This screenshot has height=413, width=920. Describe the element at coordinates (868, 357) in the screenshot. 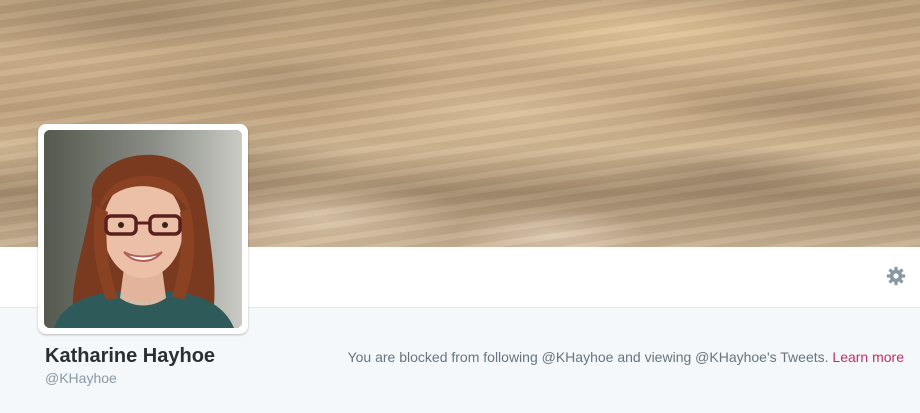

I see `learn-more-link: Learn more` at that location.